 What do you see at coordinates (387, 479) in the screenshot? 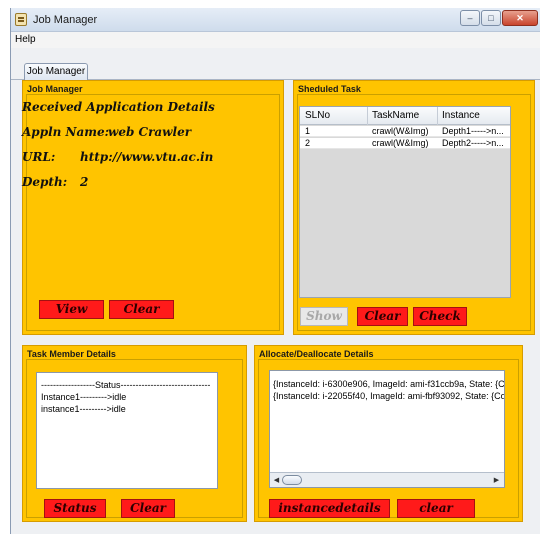
I see `horizontal-scrollbar: ◀ ▶` at bounding box center [387, 479].